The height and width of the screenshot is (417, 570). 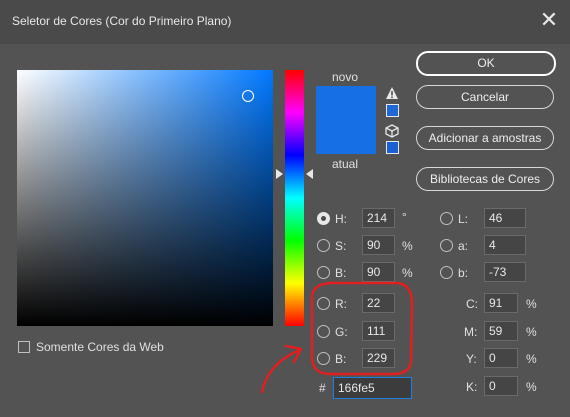 I want to click on green-input: 111, so click(x=378, y=331).